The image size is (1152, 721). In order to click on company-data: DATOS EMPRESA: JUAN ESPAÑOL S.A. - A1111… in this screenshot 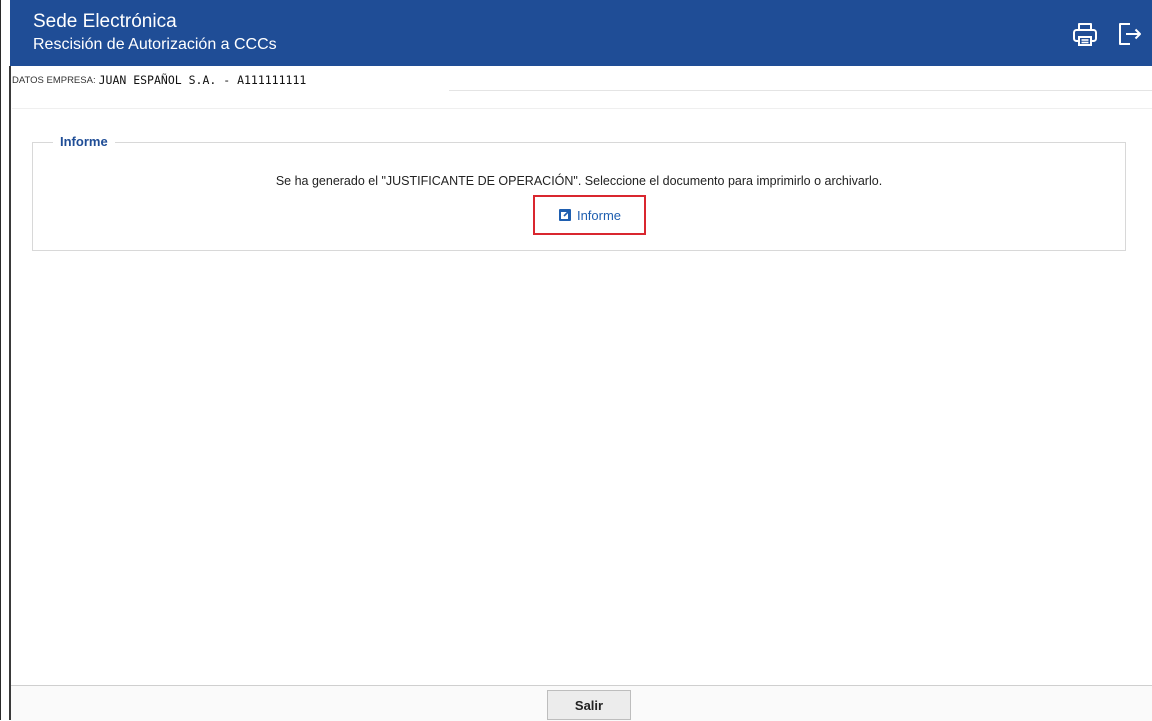, I will do `click(159, 80)`.